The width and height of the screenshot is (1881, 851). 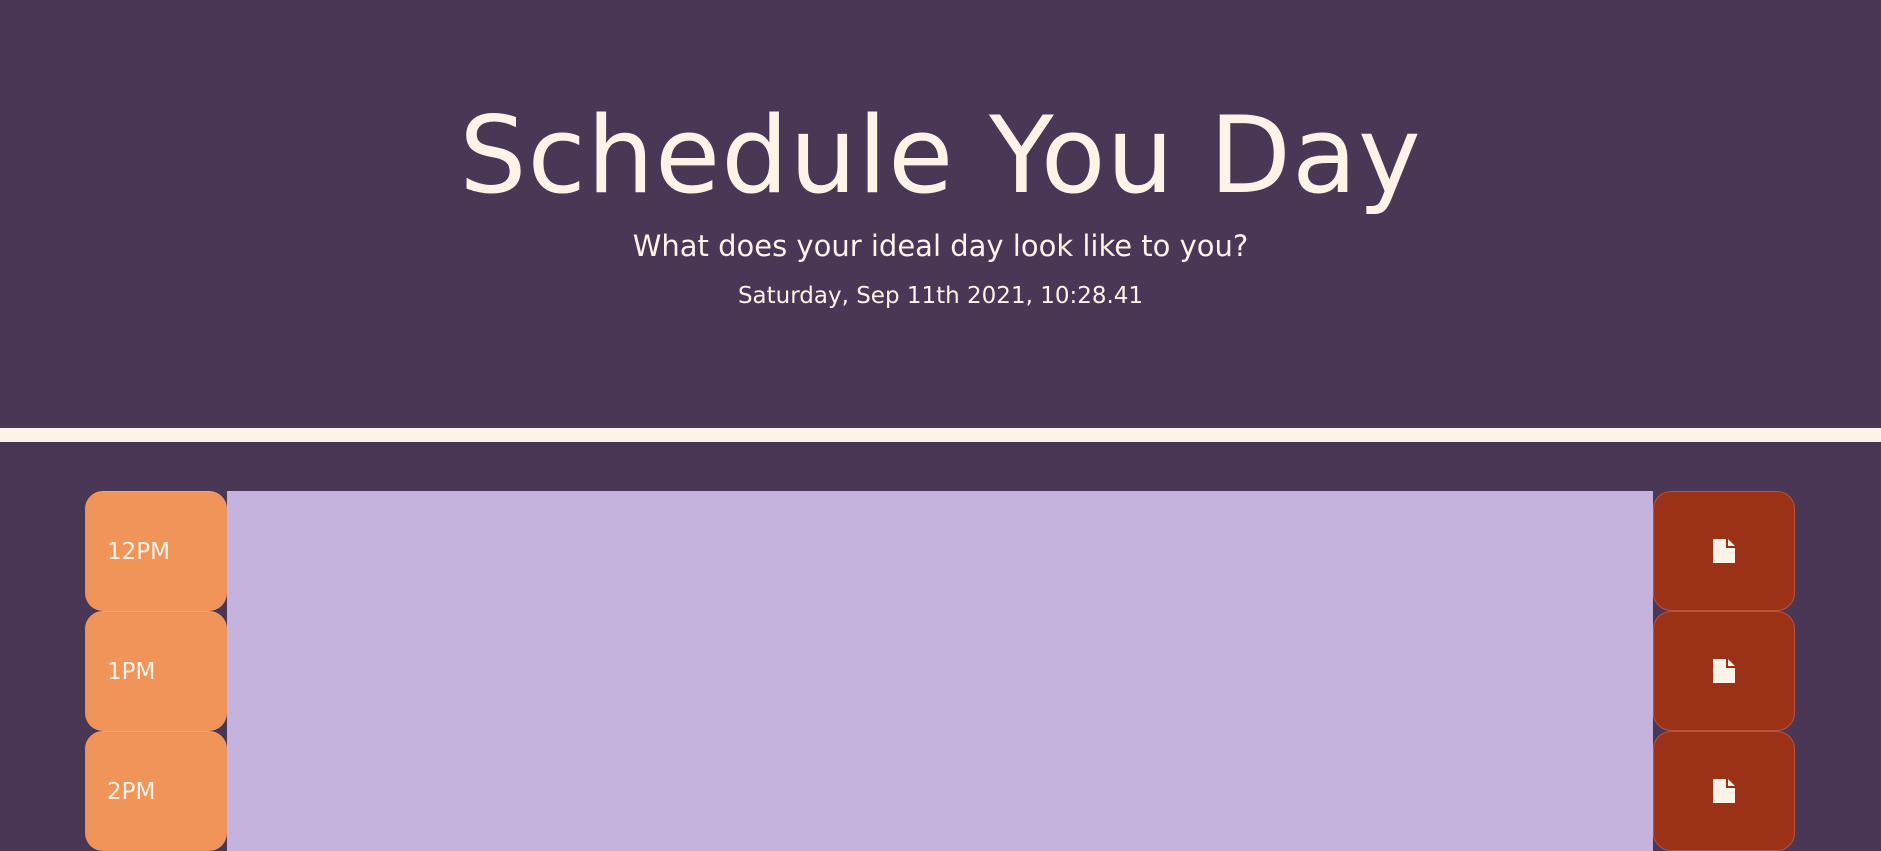 What do you see at coordinates (940, 296) in the screenshot?
I see `current-date-time: Saturday, Sep 11th 2021, 10:28.41` at bounding box center [940, 296].